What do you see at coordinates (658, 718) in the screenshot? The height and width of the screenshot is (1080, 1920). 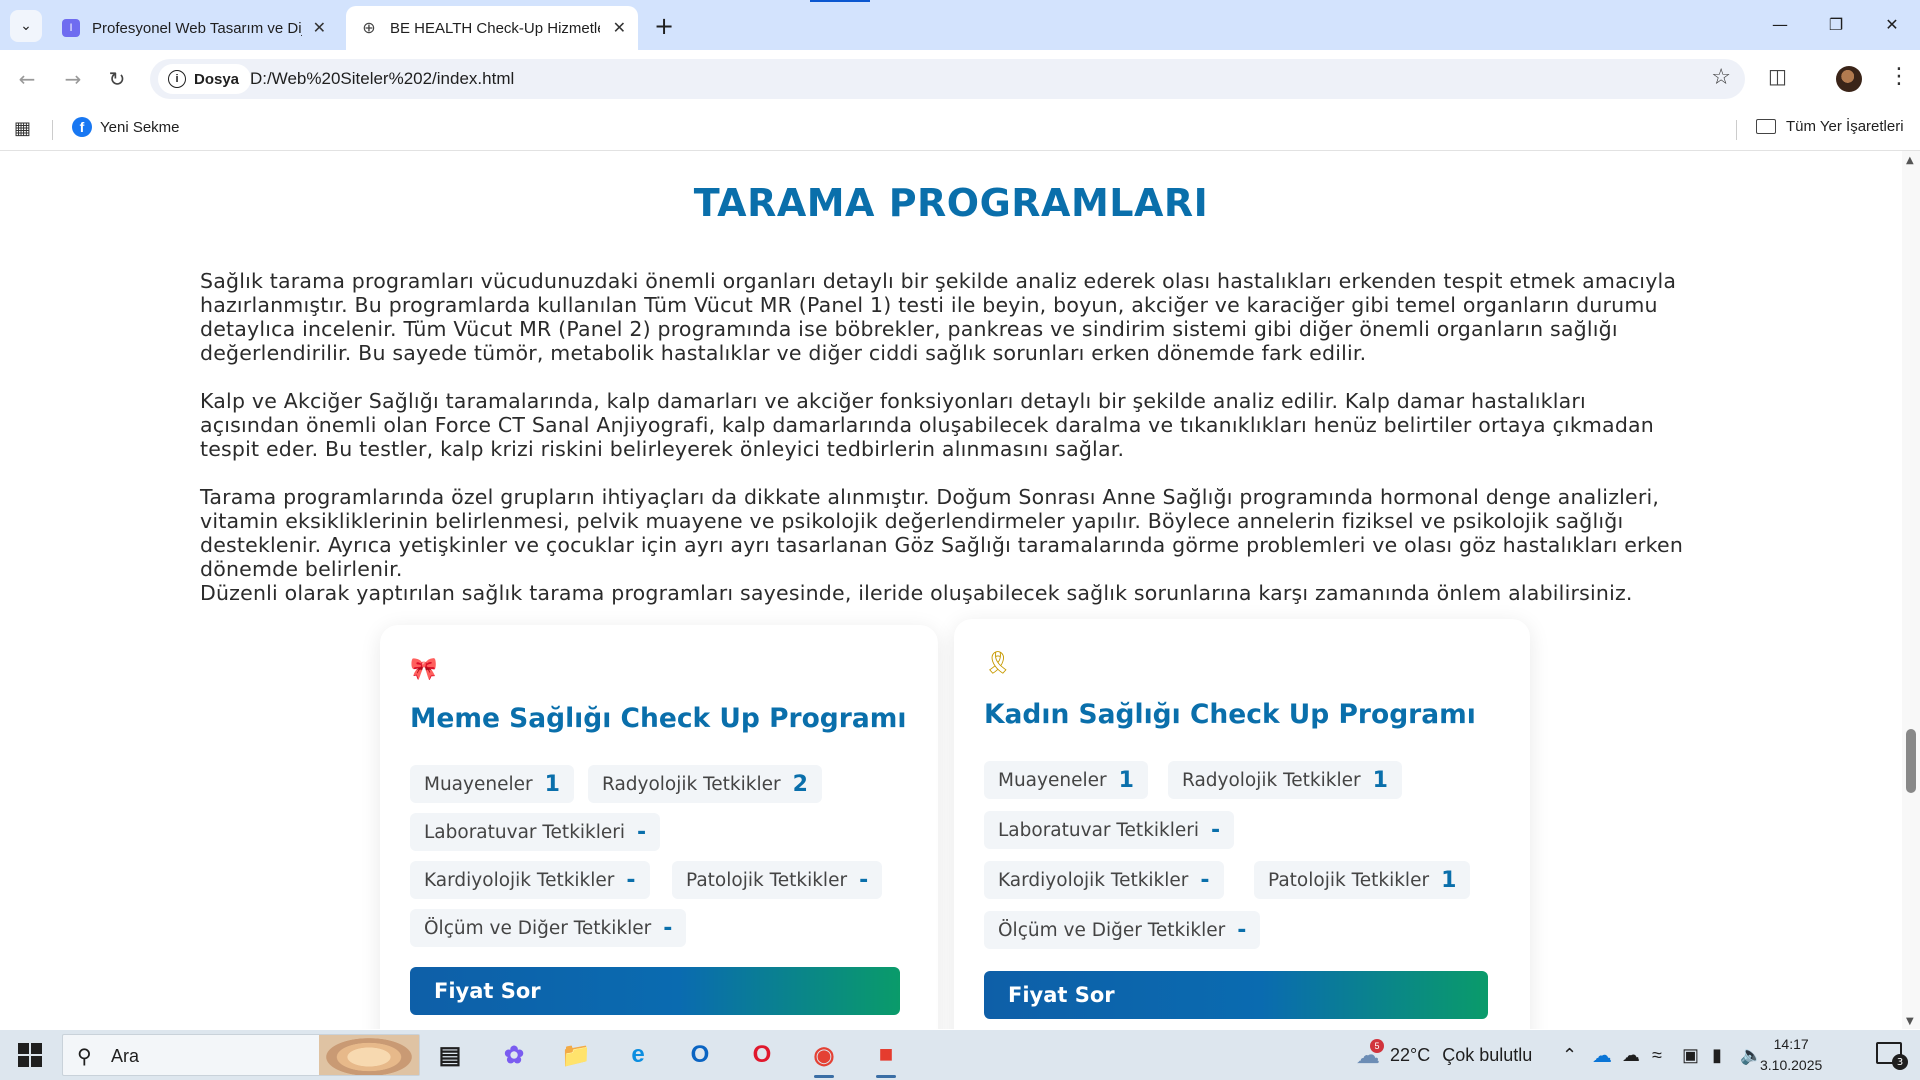 I see `card-title: Meme Sağlığı Check Up Programı` at bounding box center [658, 718].